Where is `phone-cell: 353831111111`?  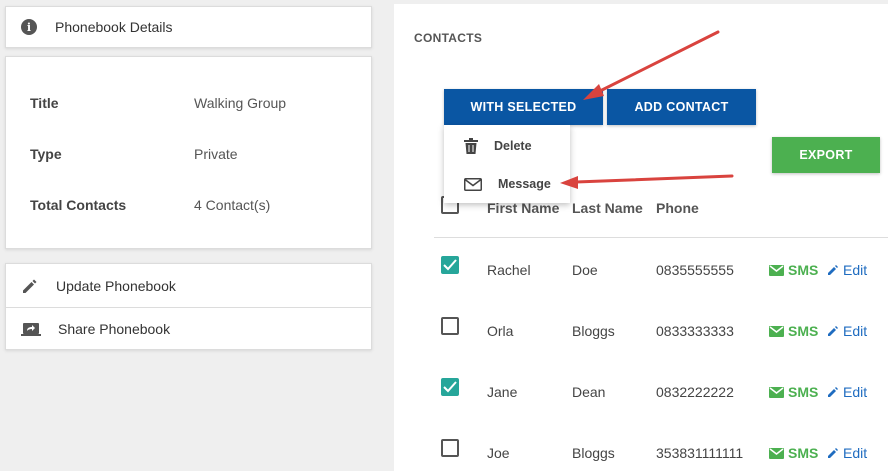
phone-cell: 353831111111 is located at coordinates (700, 453).